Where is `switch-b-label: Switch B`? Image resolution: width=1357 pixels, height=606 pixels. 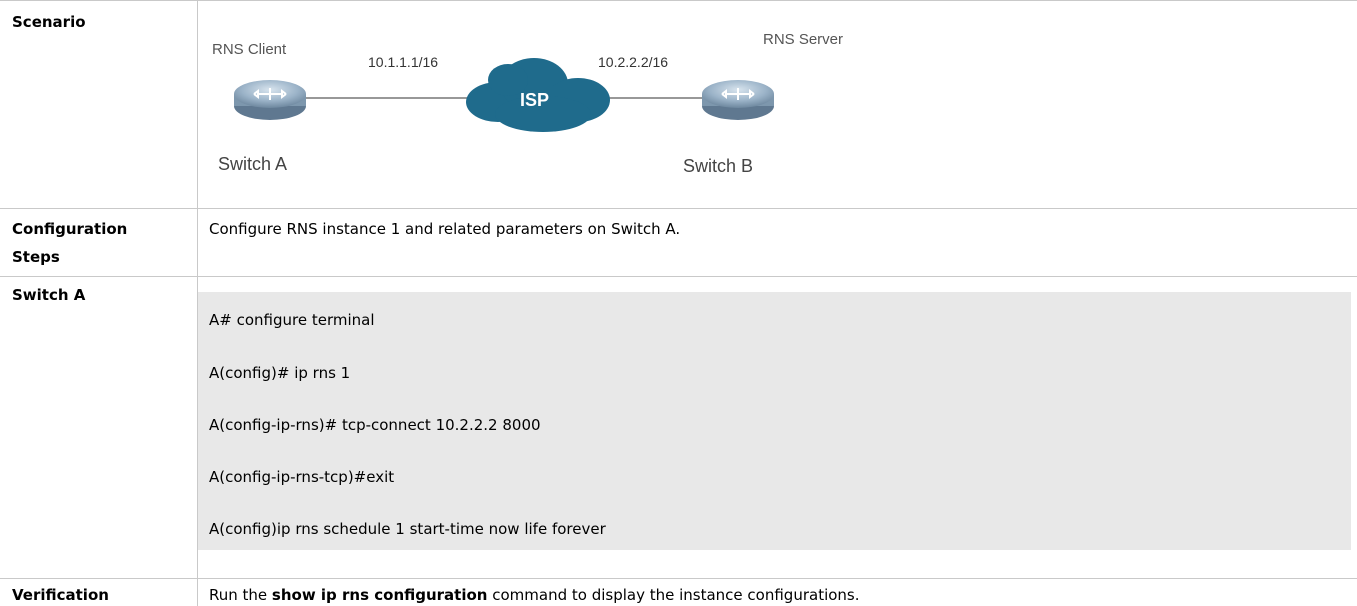
switch-b-label: Switch B is located at coordinates (718, 166).